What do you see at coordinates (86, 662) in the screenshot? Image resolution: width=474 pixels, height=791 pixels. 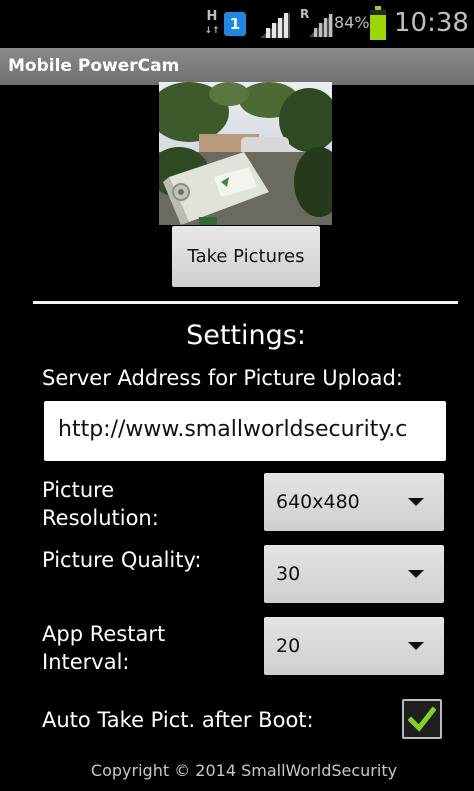 I see `app-restart-interval-label-line2: Interval:` at bounding box center [86, 662].